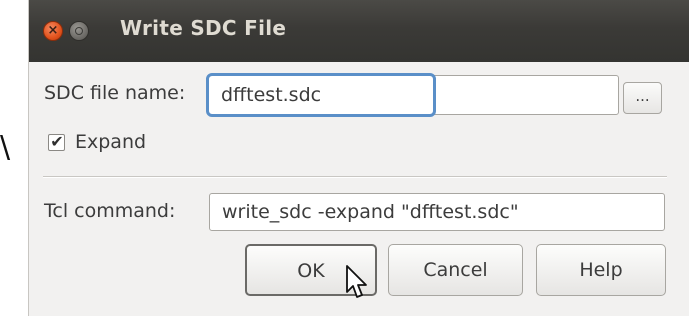  What do you see at coordinates (5, 147) in the screenshot?
I see `stray-character: \` at bounding box center [5, 147].